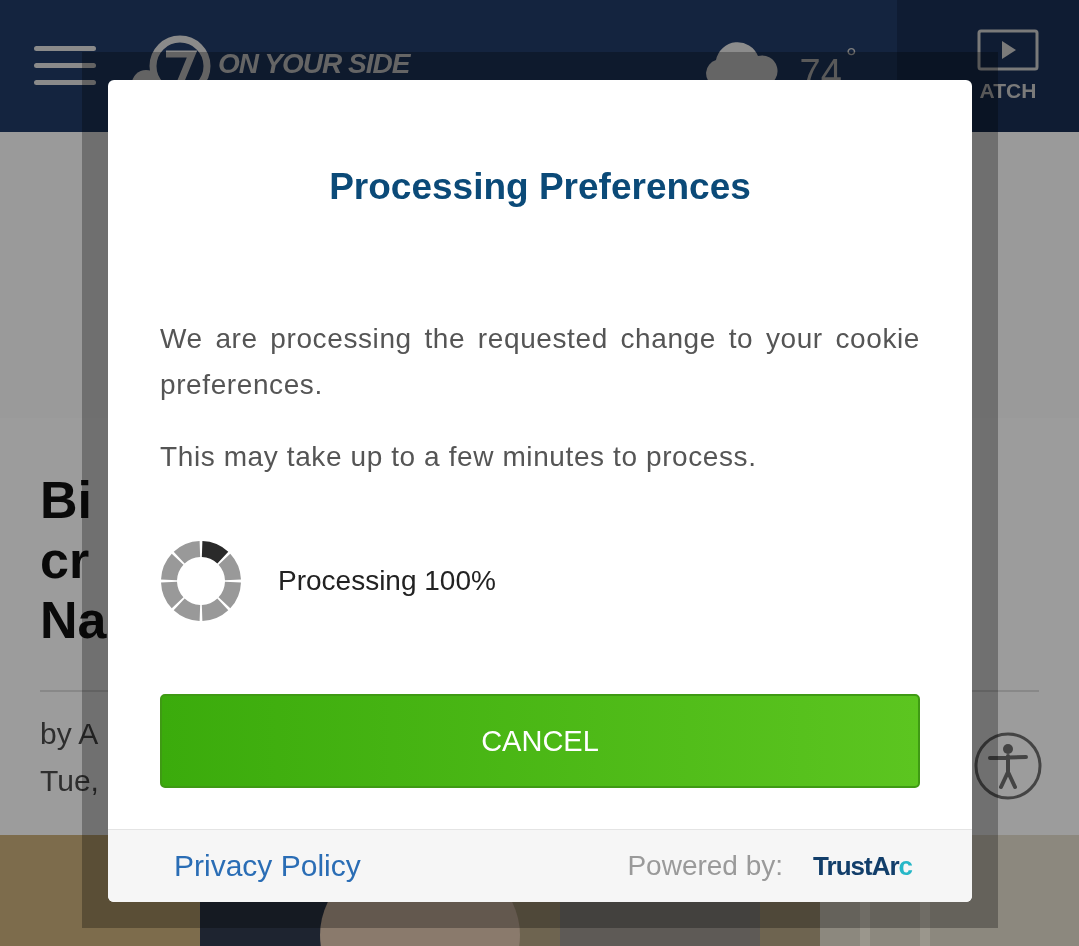  I want to click on headline-text: Na, so click(73, 620).